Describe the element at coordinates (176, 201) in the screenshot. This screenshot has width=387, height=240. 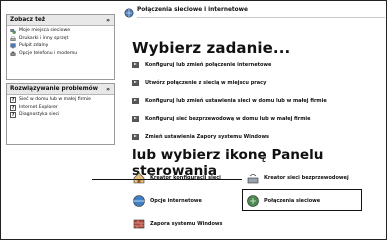
I see `cp-item-label: Opcje internetowe` at that location.